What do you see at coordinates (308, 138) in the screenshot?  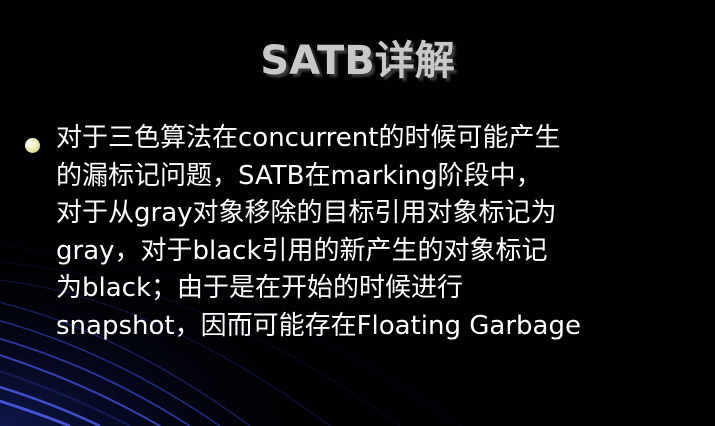 I see `bullet-line-1: 对于三色算法在concurrent的时候可能产生` at bounding box center [308, 138].